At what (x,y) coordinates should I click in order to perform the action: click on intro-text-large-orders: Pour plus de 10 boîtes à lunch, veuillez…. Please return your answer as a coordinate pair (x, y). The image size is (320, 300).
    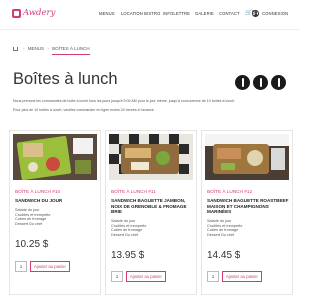
    Looking at the image, I should click on (84, 110).